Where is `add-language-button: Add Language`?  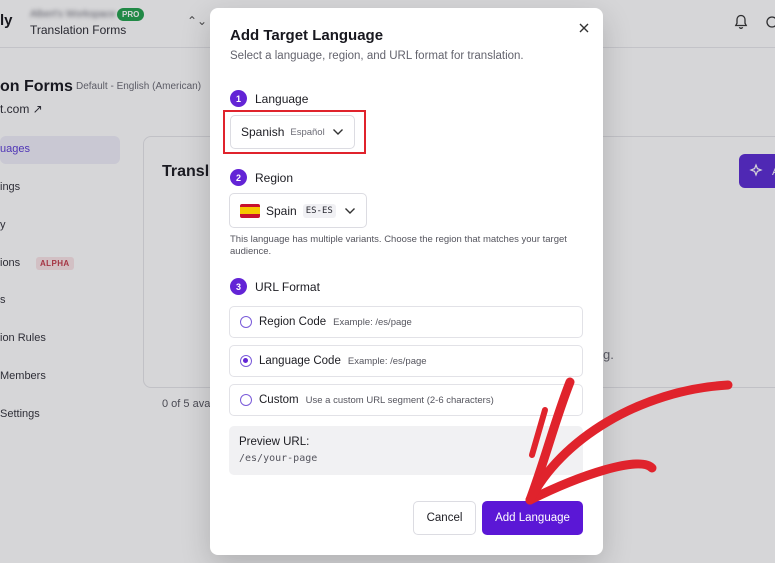 add-language-button: Add Language is located at coordinates (532, 518).